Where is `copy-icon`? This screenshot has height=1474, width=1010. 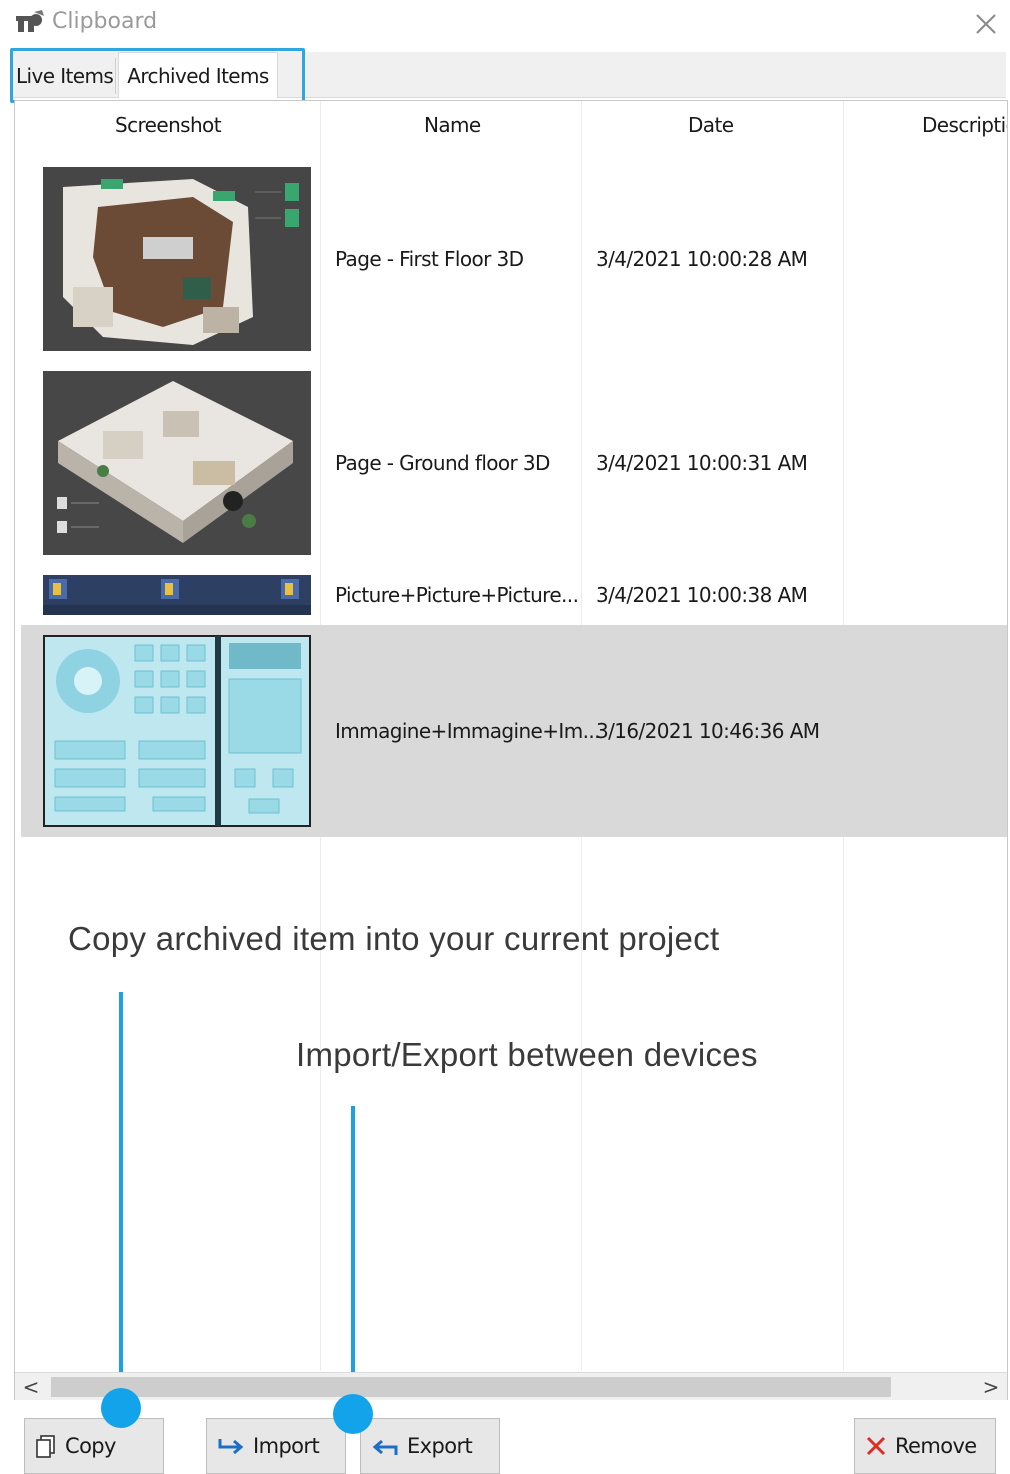 copy-icon is located at coordinates (45, 1446).